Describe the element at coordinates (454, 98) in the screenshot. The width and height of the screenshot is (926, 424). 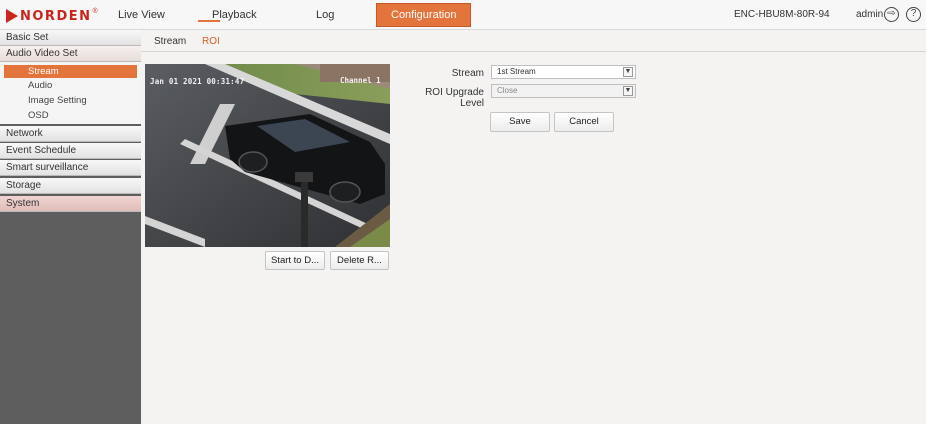
I see `roi-upgrade-level-label: ROI Upgrade Level` at that location.